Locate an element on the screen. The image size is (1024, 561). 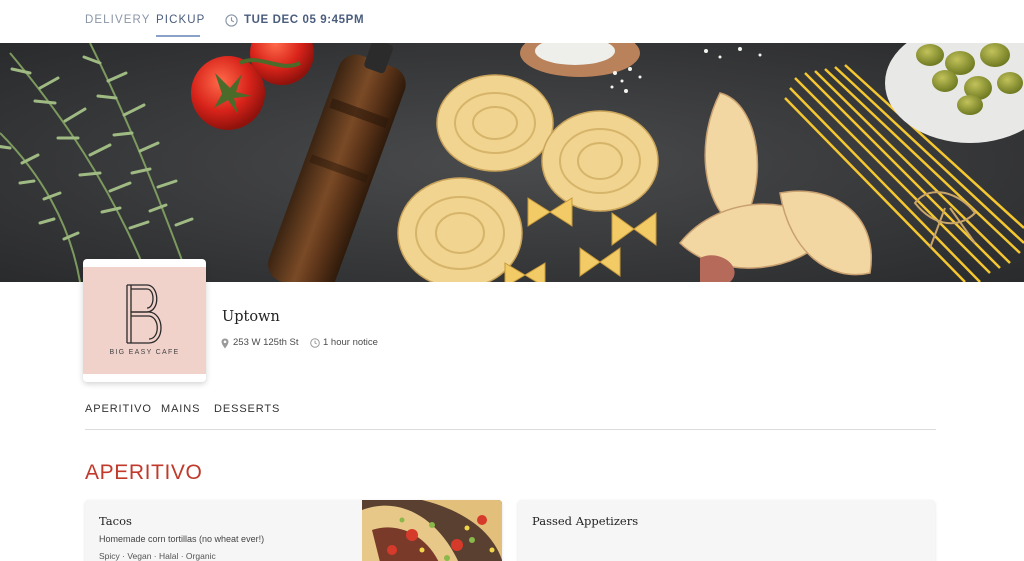
order-datetime: TUE DEC 05 9:45PM is located at coordinates (304, 20).